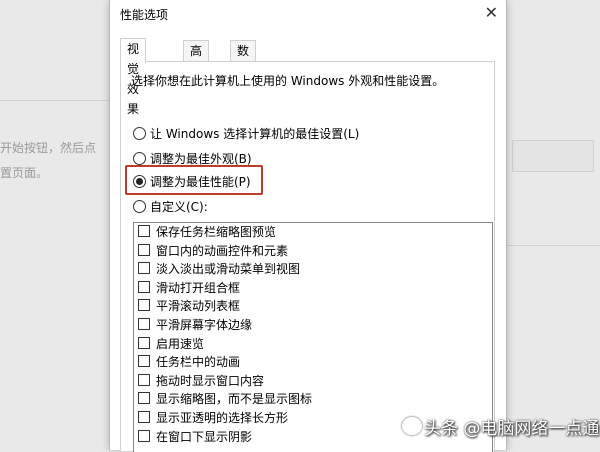 The width and height of the screenshot is (600, 452). What do you see at coordinates (54, 100) in the screenshot?
I see `background-divider` at bounding box center [54, 100].